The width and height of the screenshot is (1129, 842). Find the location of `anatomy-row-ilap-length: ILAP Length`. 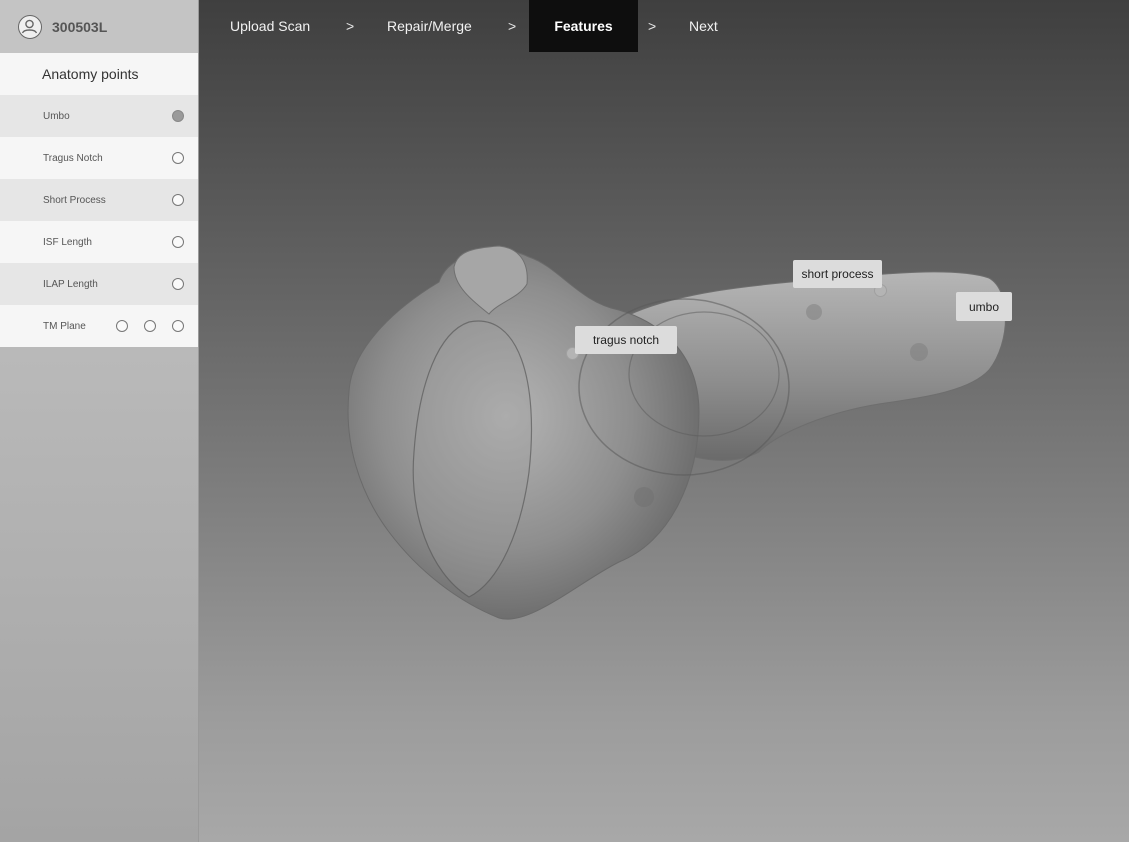

anatomy-row-ilap-length: ILAP Length is located at coordinates (99, 284).